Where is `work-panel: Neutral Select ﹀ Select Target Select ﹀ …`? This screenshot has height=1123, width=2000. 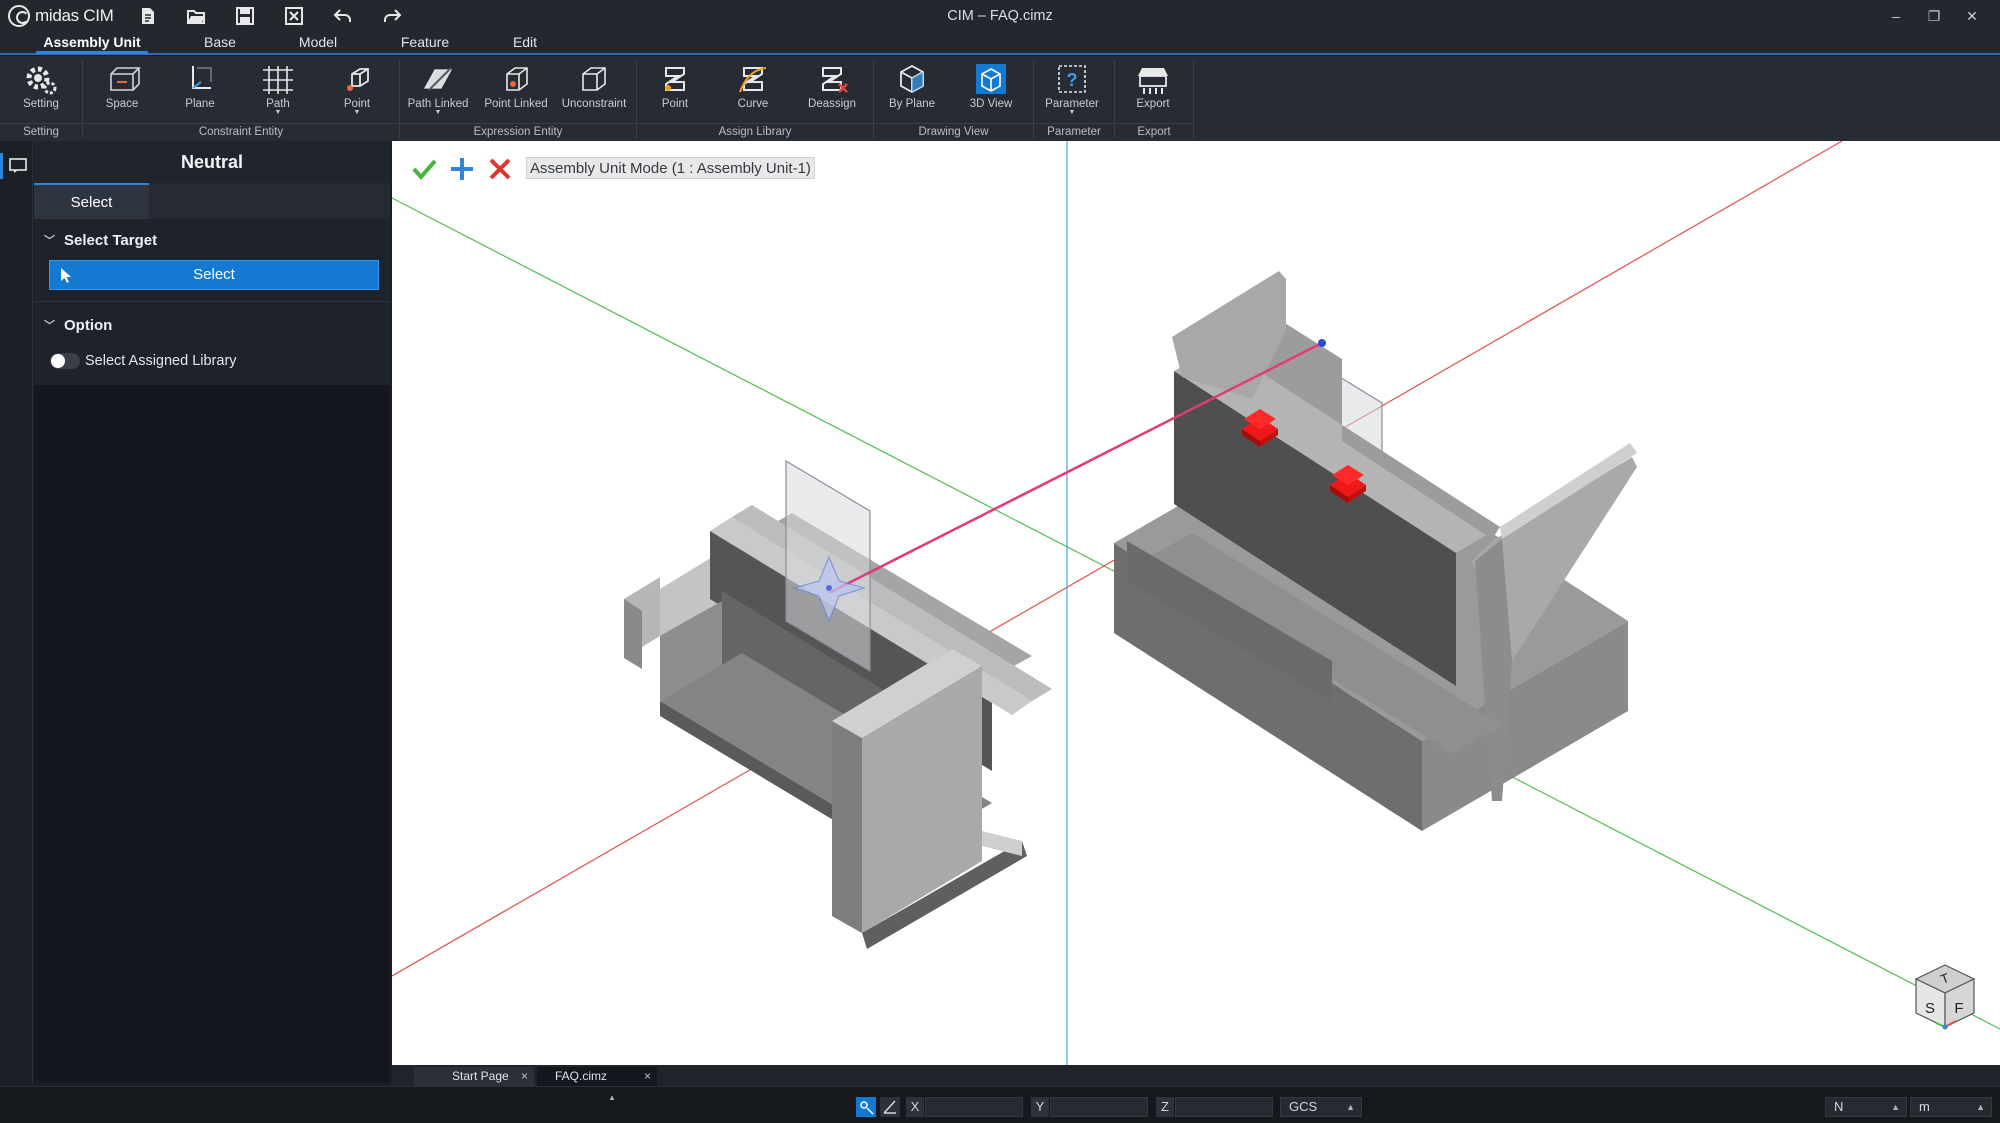
work-panel: Neutral Select ﹀ Select Target Select ﹀ … is located at coordinates (212, 612).